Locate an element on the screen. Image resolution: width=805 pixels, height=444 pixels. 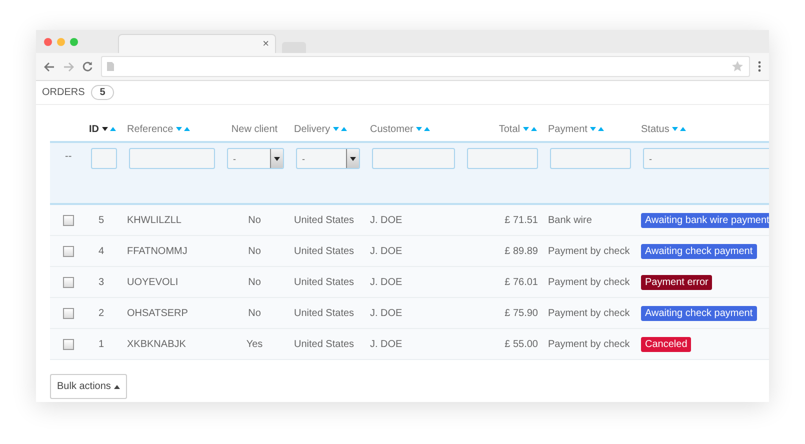
column-header: Reference is located at coordinates (150, 129).